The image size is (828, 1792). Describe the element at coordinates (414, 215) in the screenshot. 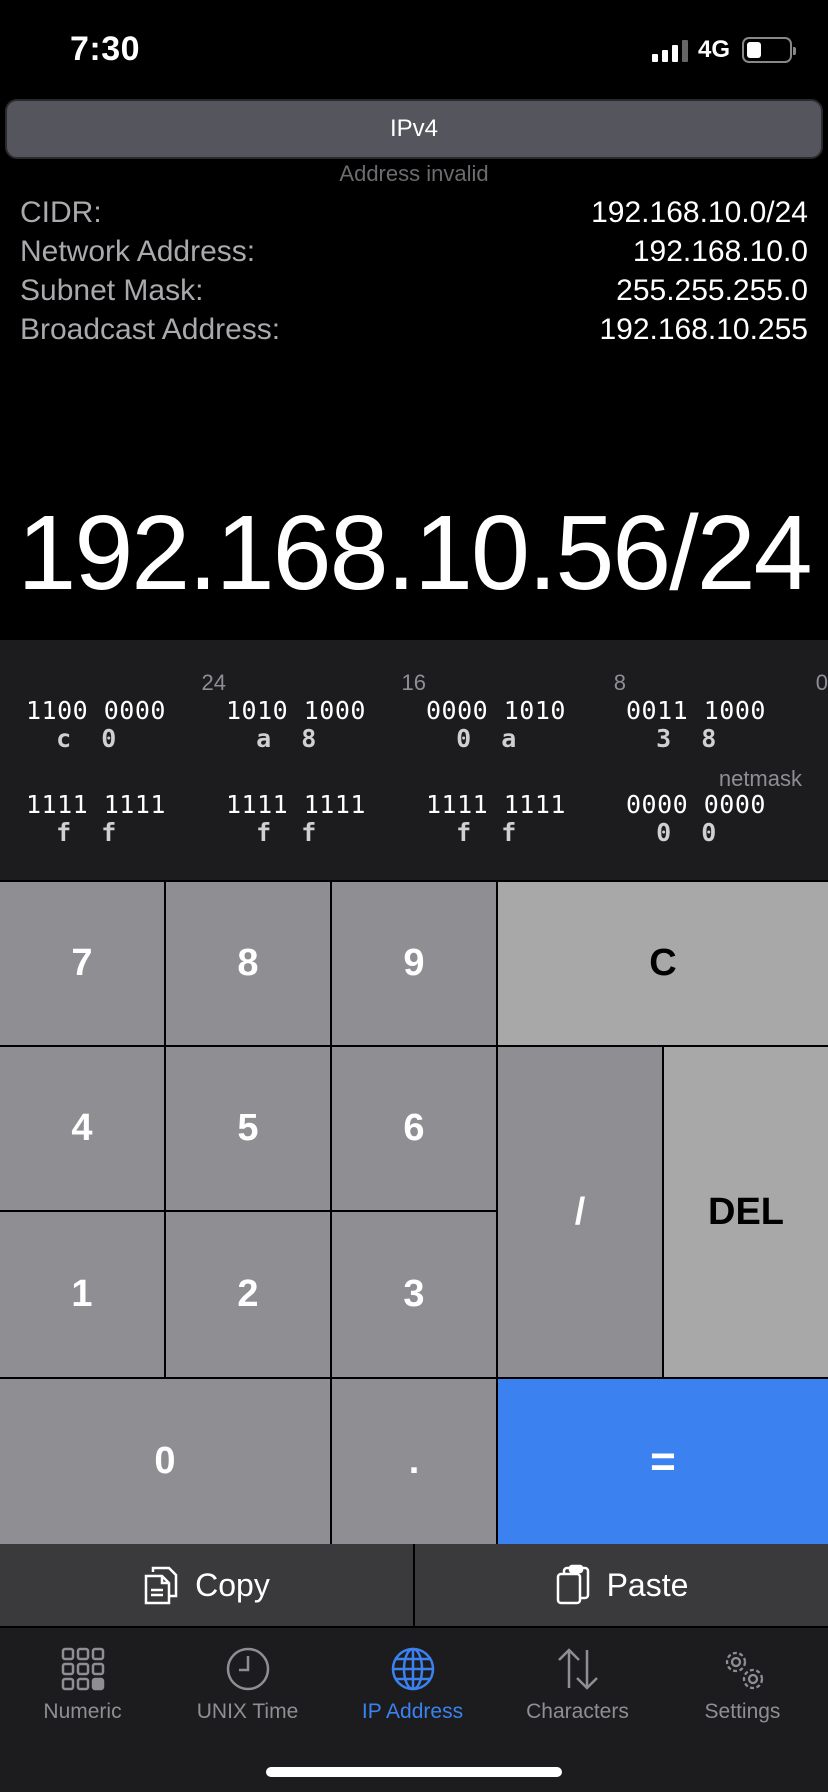

I see `info-row-cidr: CIDR: 192.168.10.0/24` at that location.